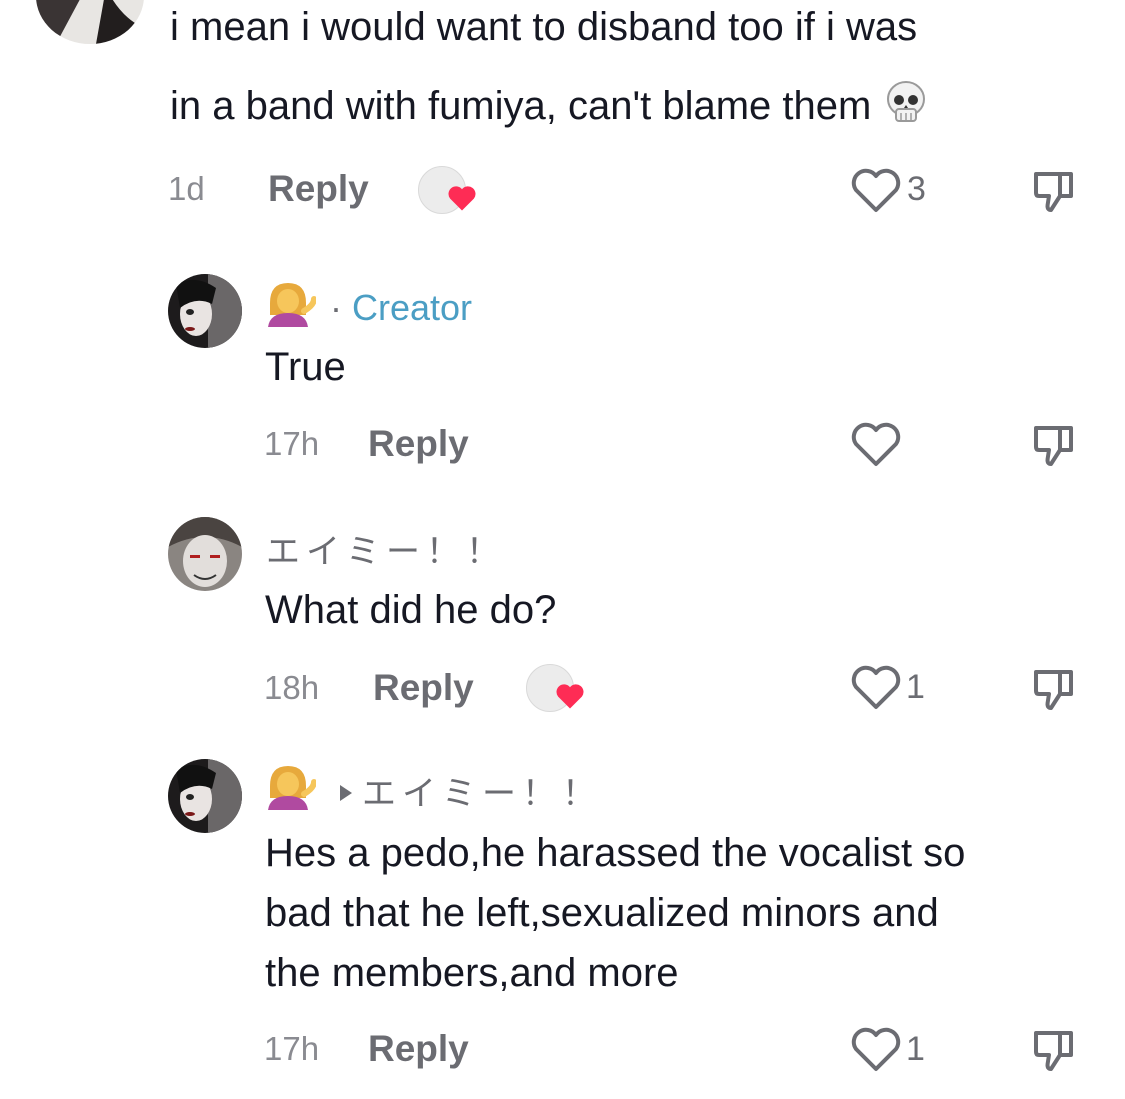 The width and height of the screenshot is (1125, 1099). What do you see at coordinates (346, 791) in the screenshot?
I see `reply-to-arrow-icon` at bounding box center [346, 791].